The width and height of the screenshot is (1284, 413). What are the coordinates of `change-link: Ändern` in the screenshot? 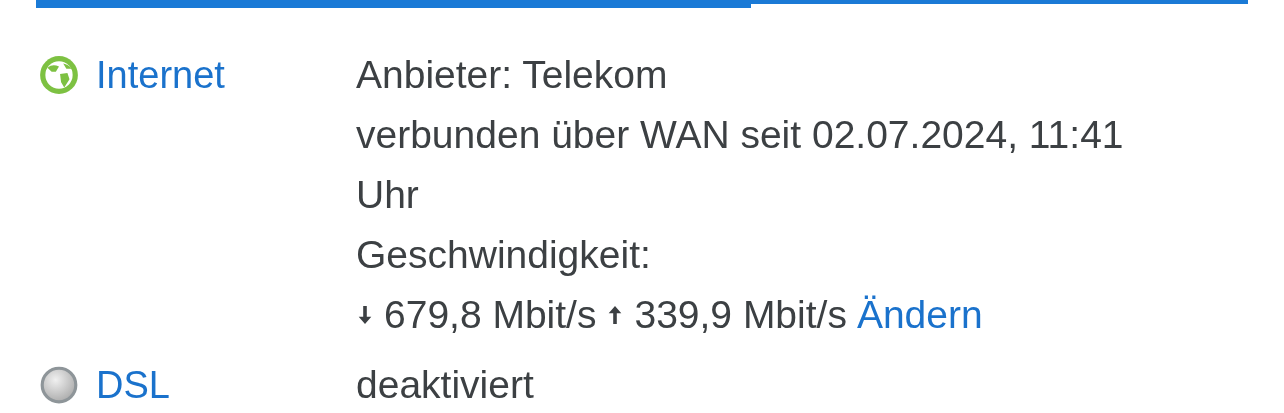 It's located at (919, 315).